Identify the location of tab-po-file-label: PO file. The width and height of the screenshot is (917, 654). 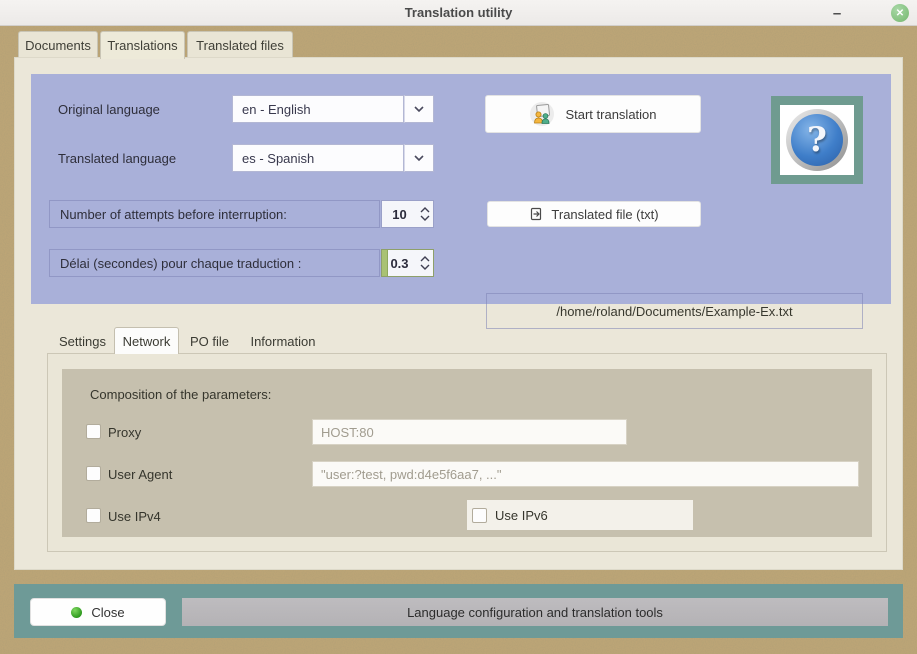
(209, 341).